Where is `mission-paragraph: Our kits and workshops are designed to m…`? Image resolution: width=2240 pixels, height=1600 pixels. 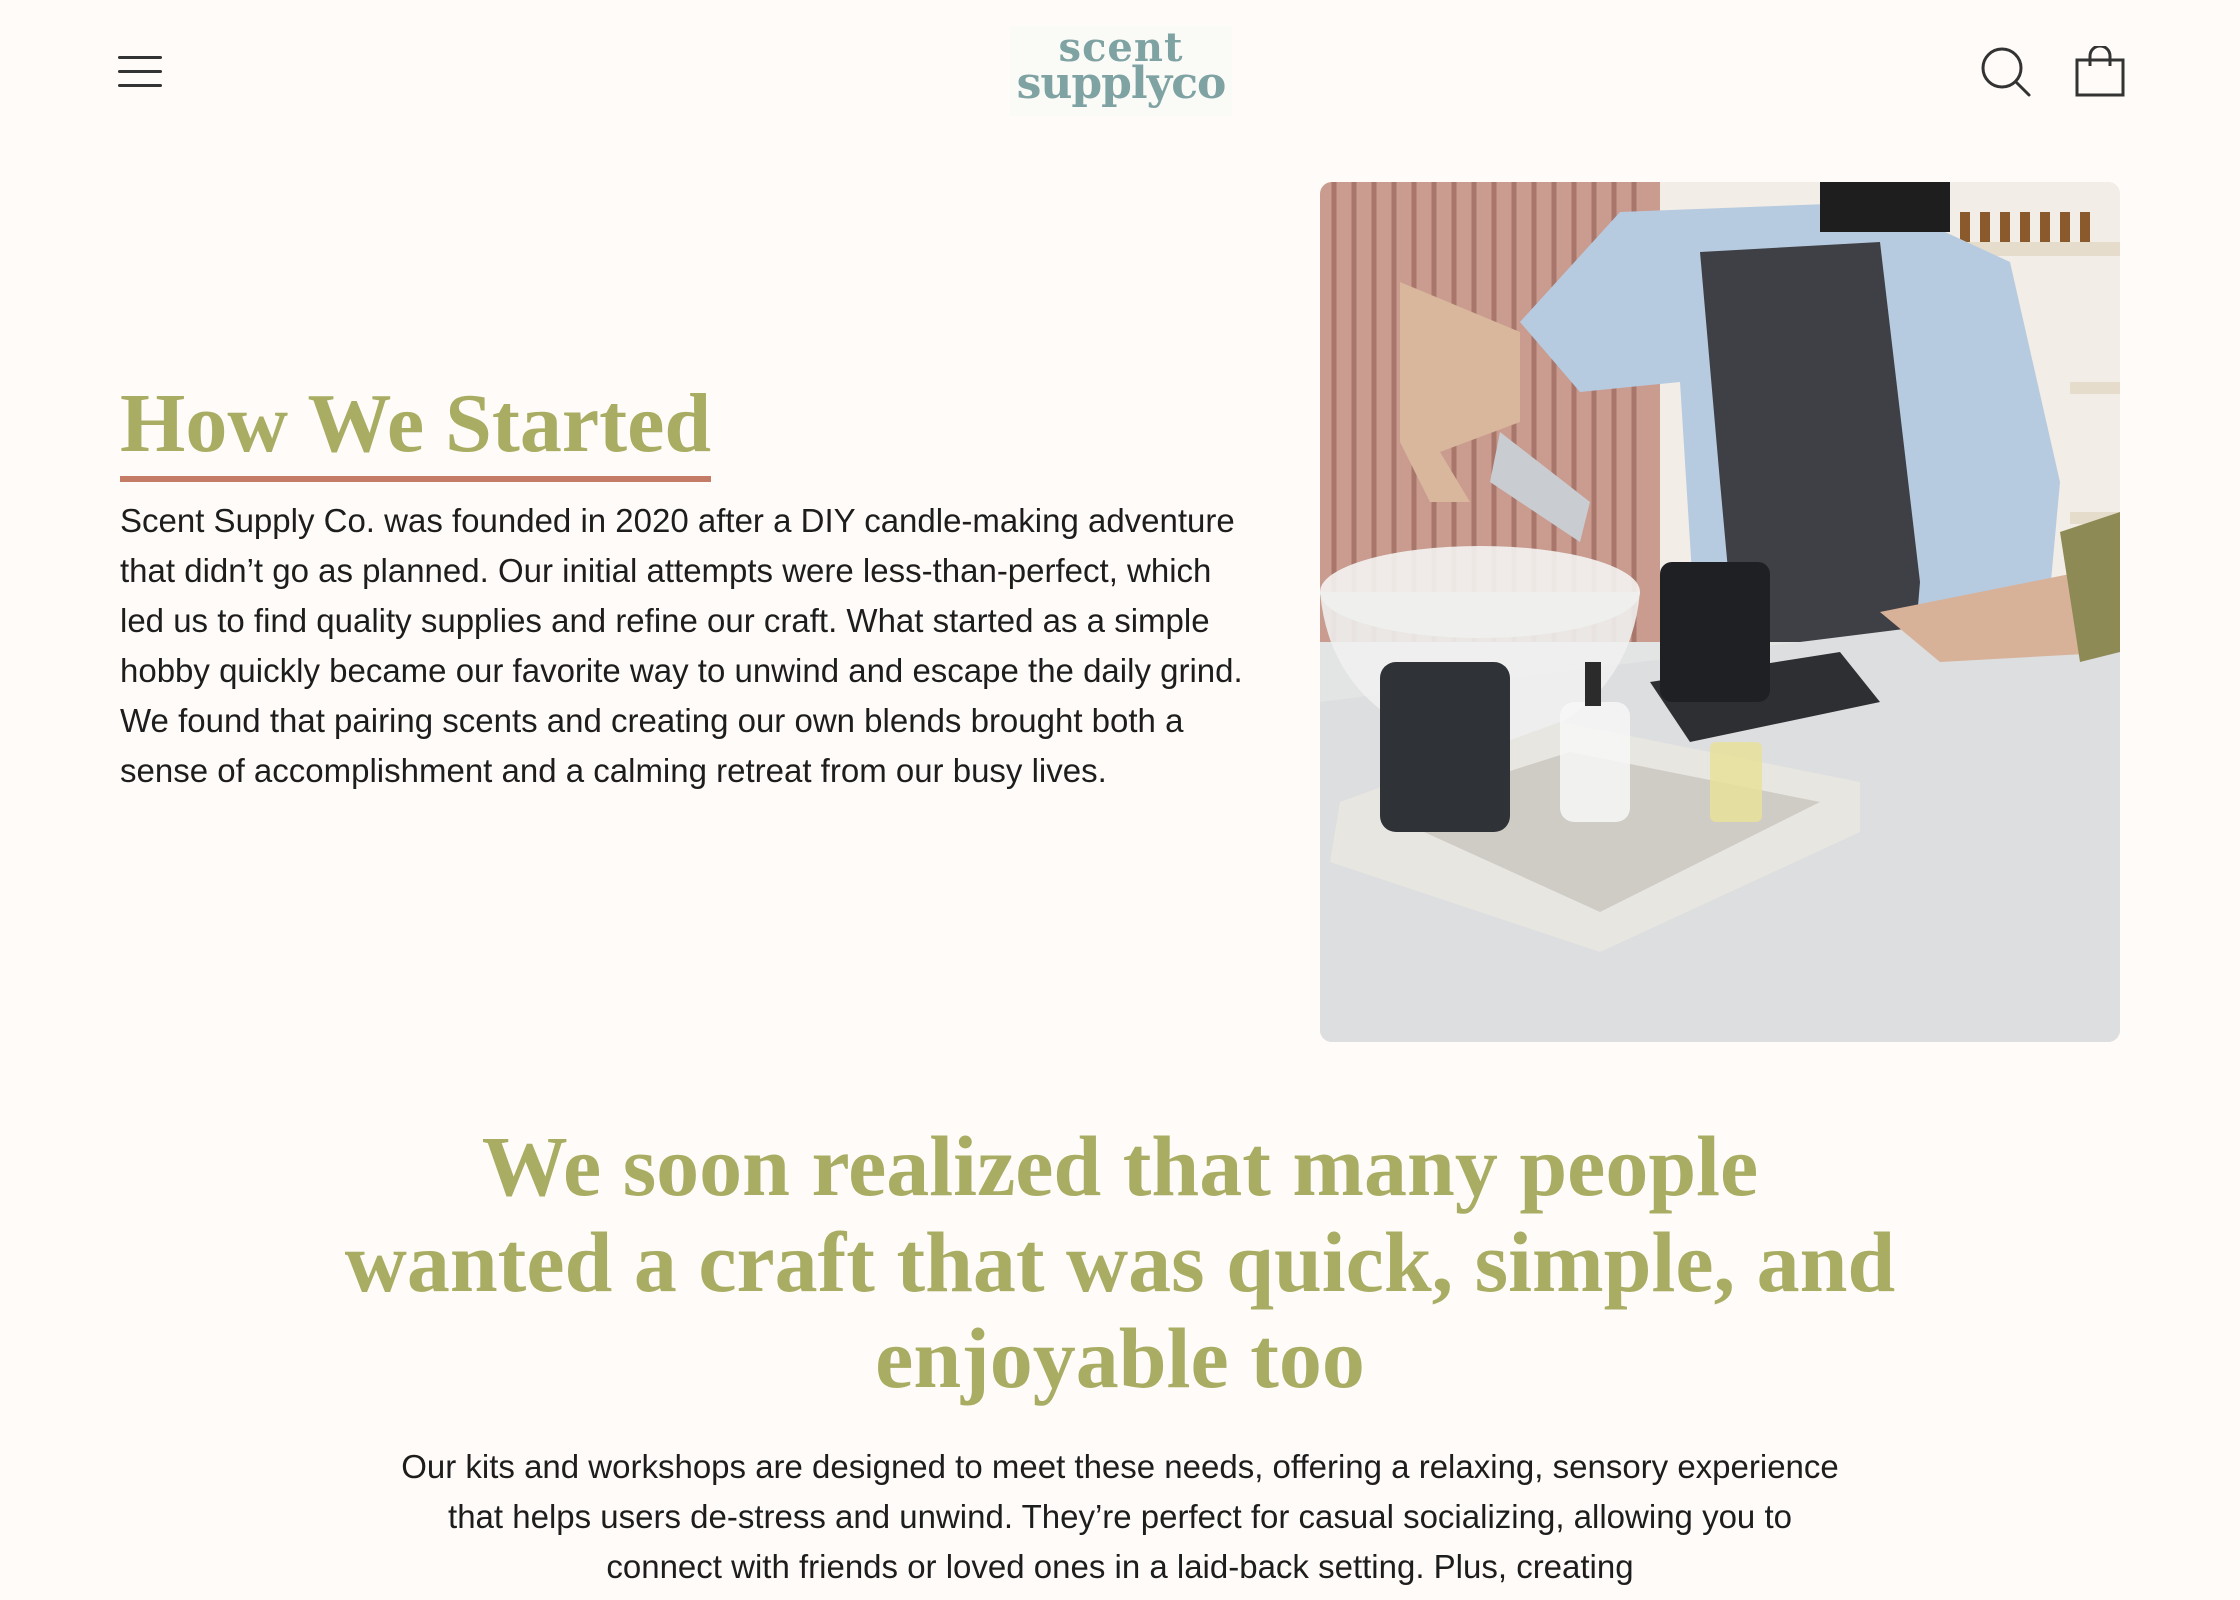
mission-paragraph: Our kits and workshops are designed to m… is located at coordinates (1120, 1516).